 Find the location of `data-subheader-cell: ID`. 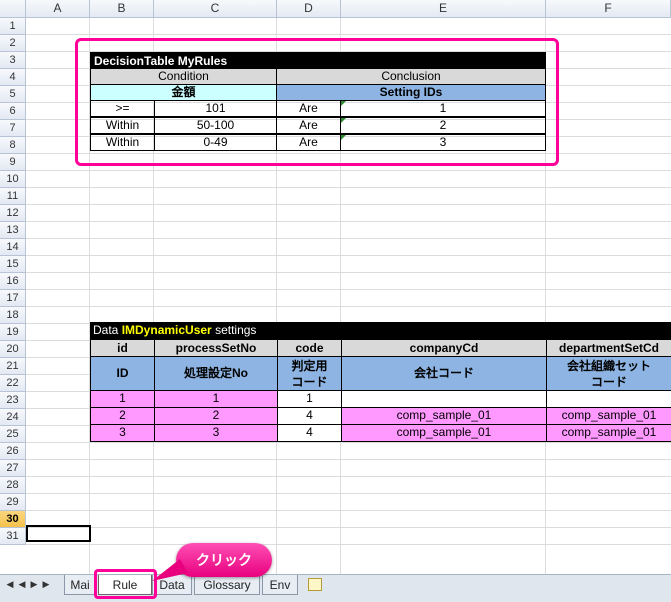

data-subheader-cell: ID is located at coordinates (122, 373).